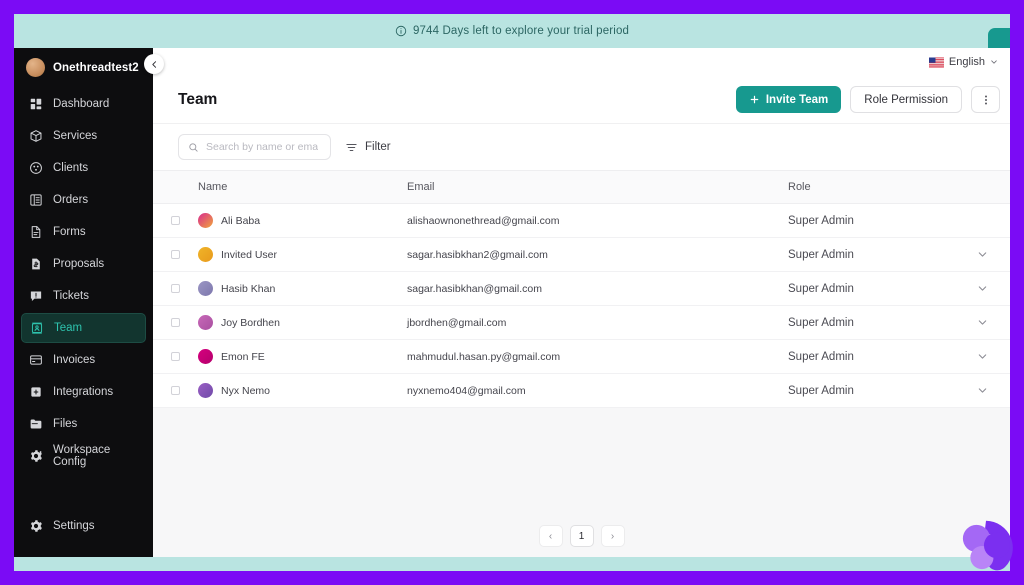  I want to click on tickets-icon, so click(36, 296).